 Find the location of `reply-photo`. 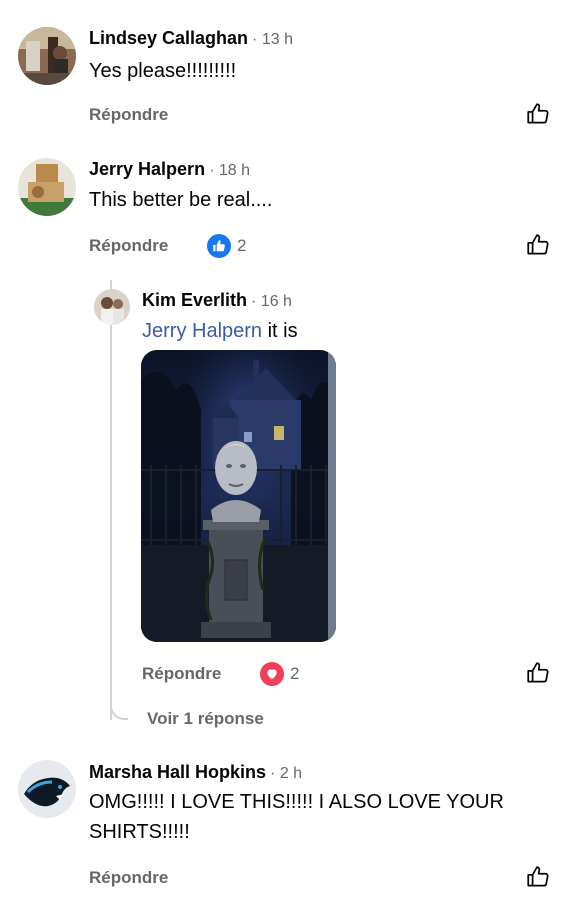

reply-photo is located at coordinates (238, 496).